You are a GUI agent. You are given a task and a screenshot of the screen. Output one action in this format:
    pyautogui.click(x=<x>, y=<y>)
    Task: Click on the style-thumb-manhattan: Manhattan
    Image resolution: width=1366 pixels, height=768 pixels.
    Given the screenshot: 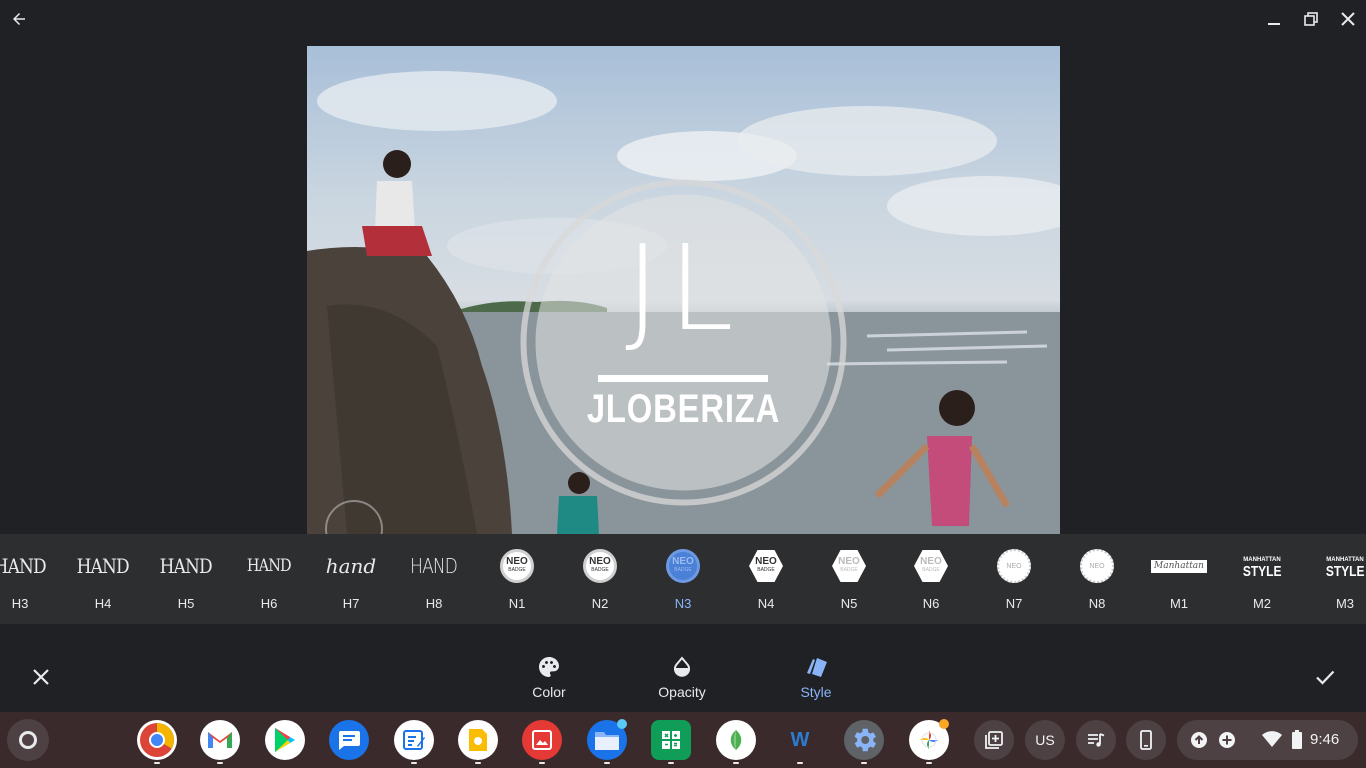 What is the action you would take?
    pyautogui.click(x=1179, y=566)
    